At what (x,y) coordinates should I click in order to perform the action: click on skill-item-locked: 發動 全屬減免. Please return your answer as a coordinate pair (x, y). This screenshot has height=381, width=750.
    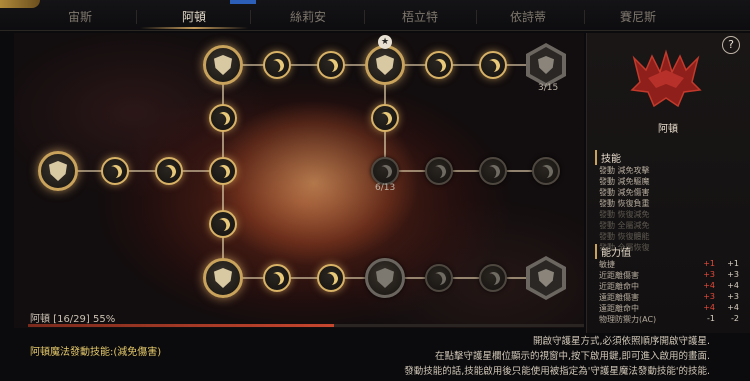
    Looking at the image, I should click on (624, 225).